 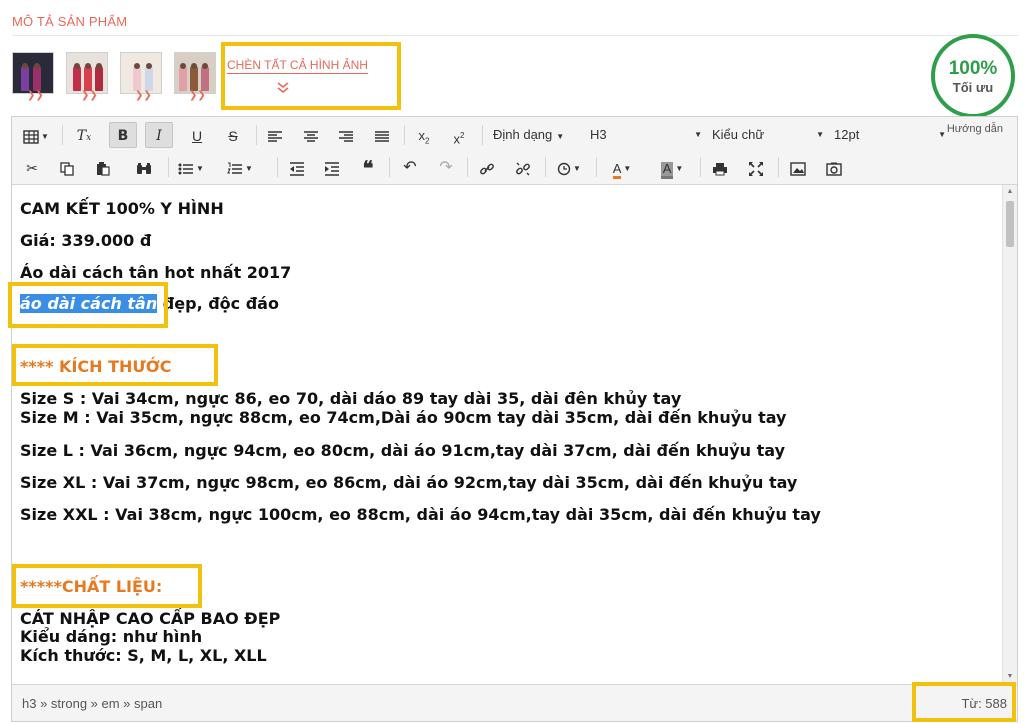 What do you see at coordinates (311, 76) in the screenshot?
I see `highlight-insert-all` at bounding box center [311, 76].